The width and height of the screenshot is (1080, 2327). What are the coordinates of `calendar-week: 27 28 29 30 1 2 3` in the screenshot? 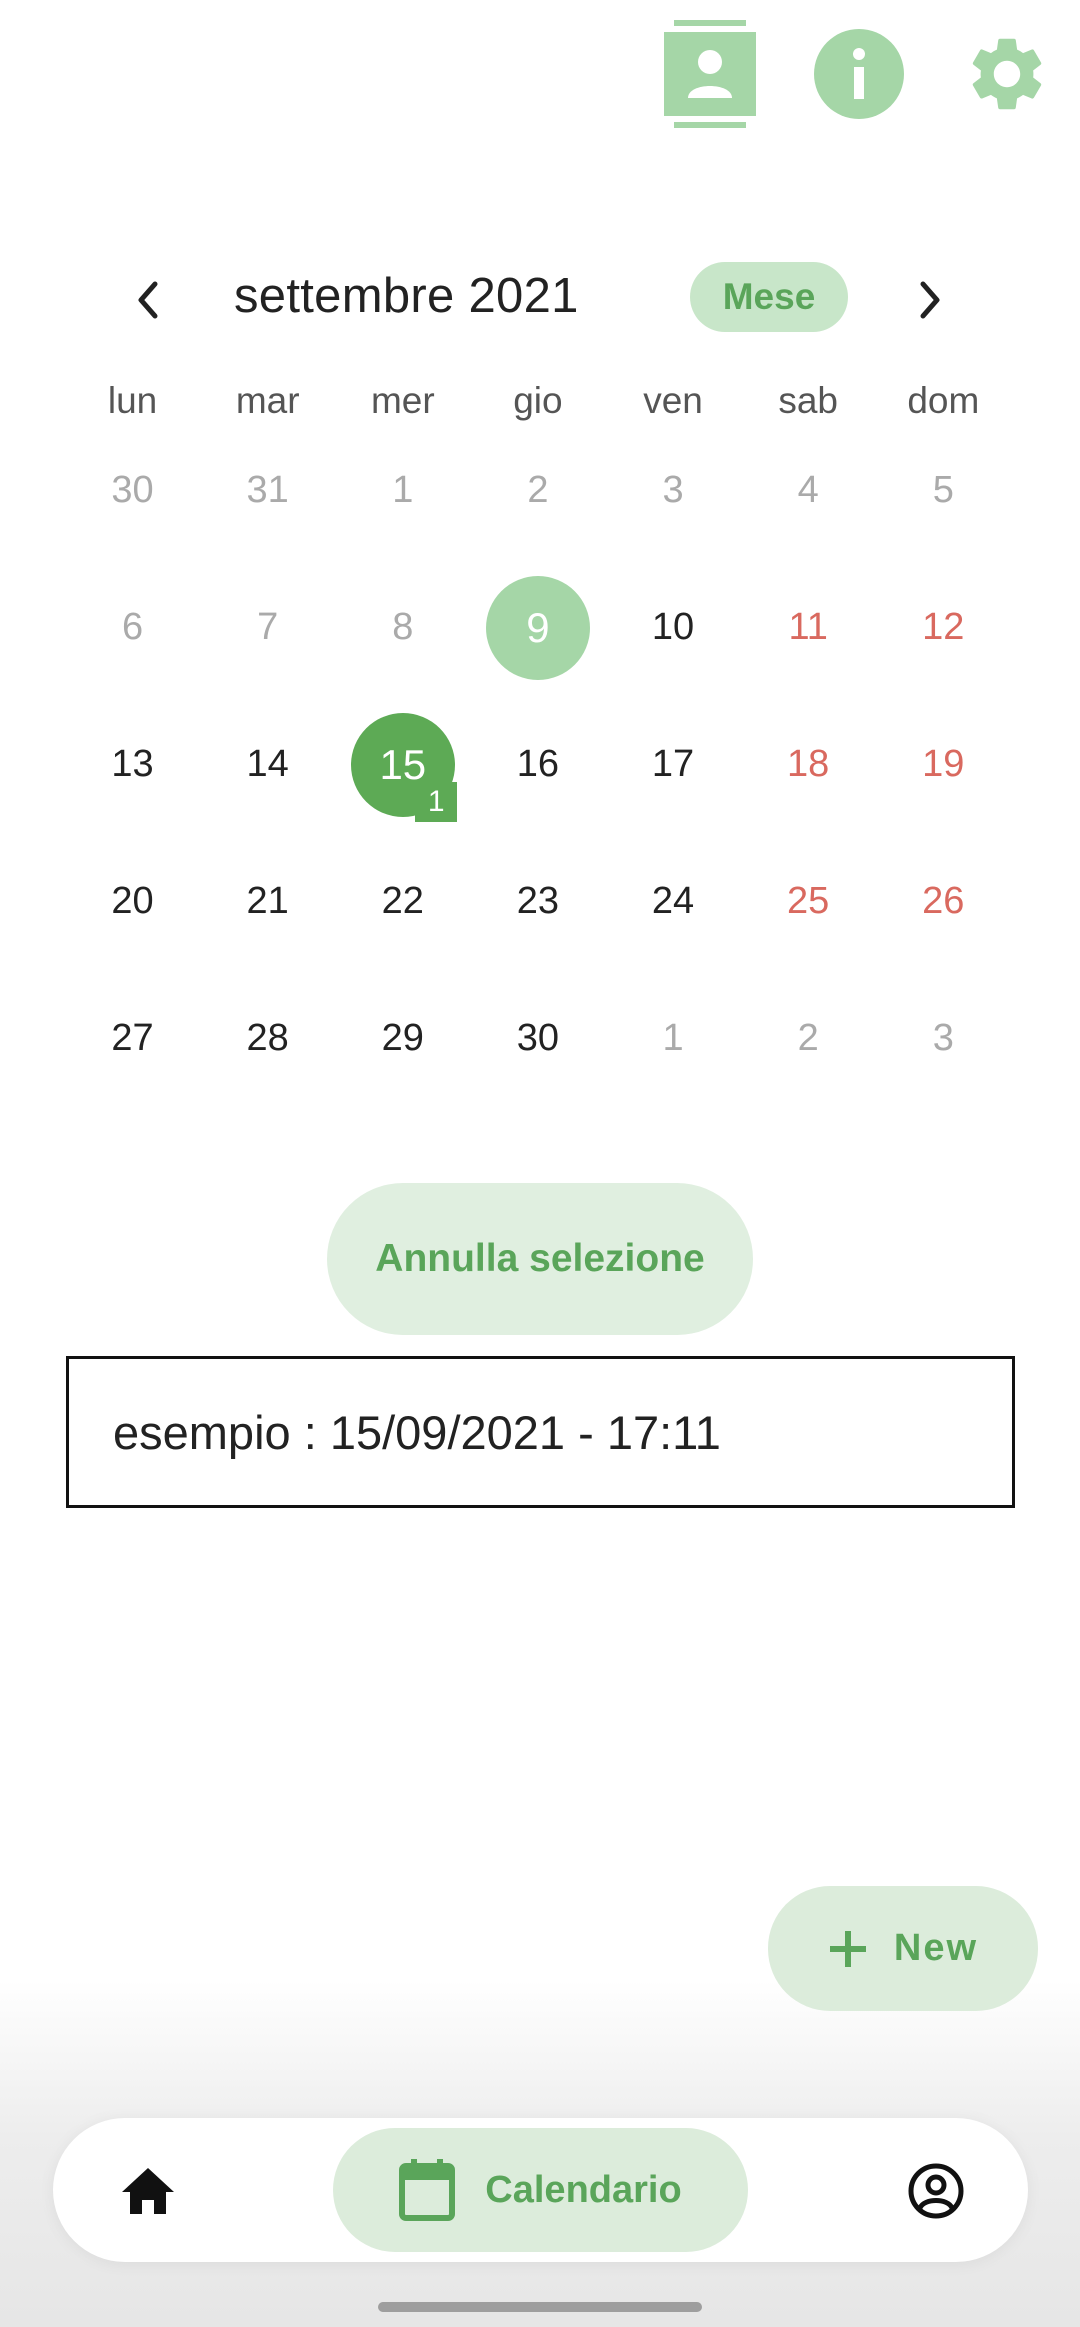 It's located at (538, 1038).